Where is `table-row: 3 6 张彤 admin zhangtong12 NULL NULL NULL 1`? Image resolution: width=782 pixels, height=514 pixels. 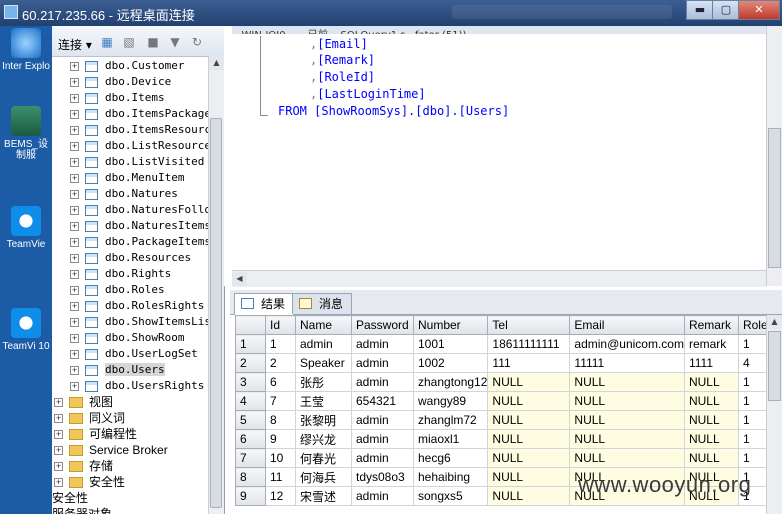
table-row: 3 6 张彤 admin zhangtong12 NULL NULL NULL 1 is located at coordinates (507, 382).